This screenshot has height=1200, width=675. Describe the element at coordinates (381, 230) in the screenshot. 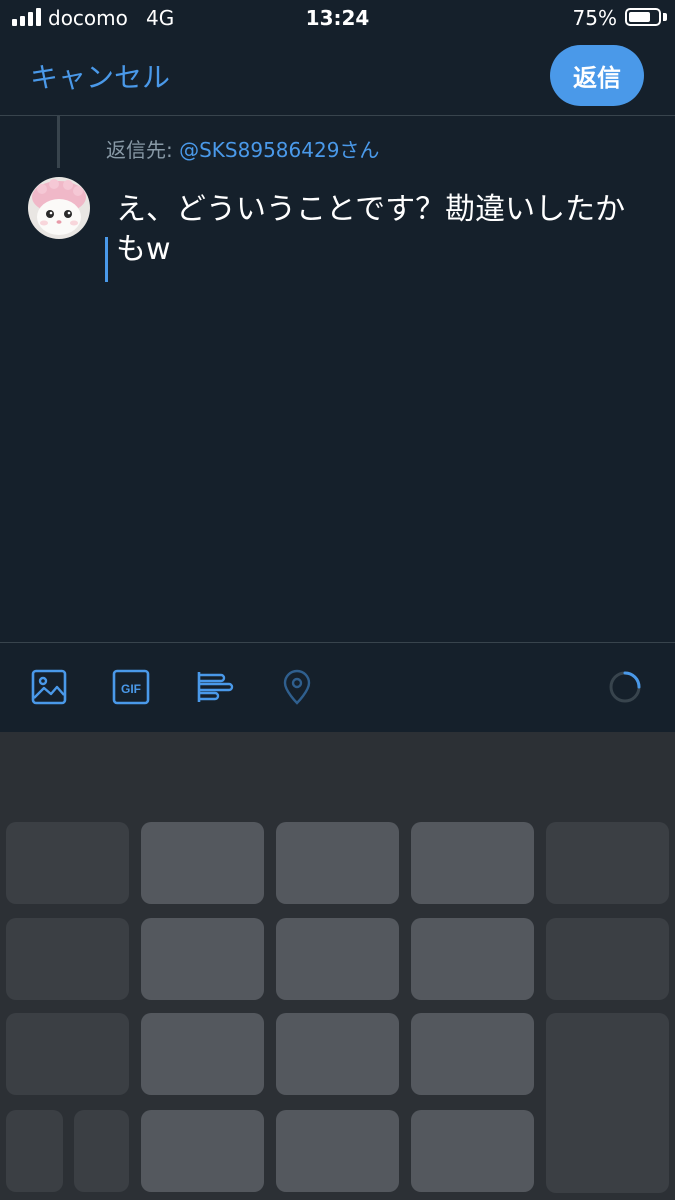

I see `tweet-text-input: え、どういうことです？勘違いしたかもw` at that location.